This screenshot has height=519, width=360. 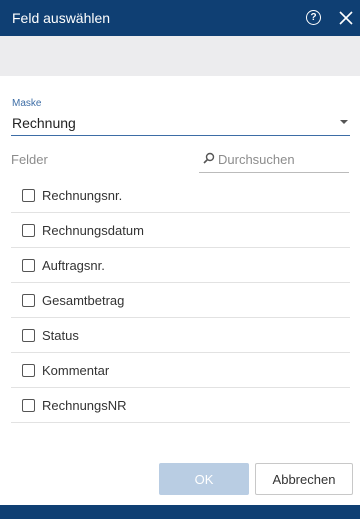 I want to click on dialog-bottom-bar, so click(x=180, y=512).